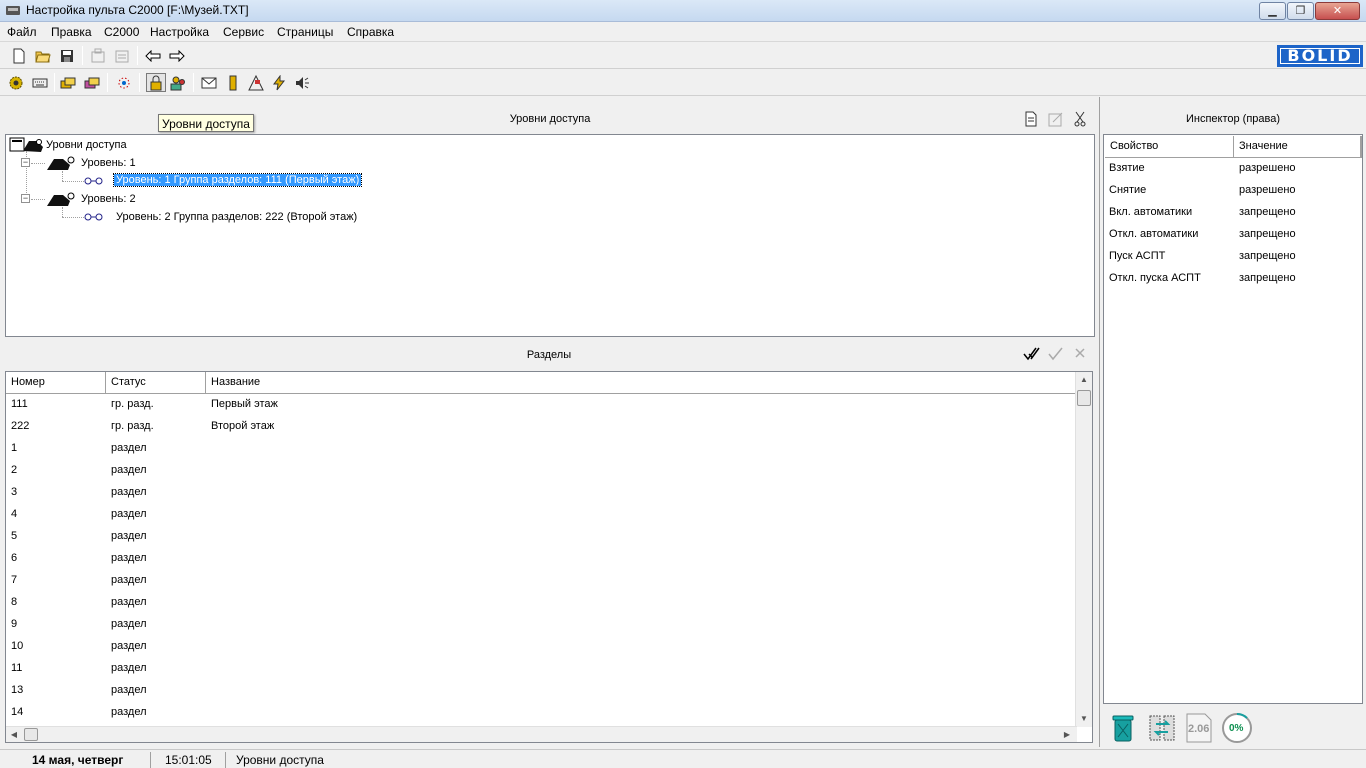  I want to click on table-row: 9 раздел, so click(542, 625).